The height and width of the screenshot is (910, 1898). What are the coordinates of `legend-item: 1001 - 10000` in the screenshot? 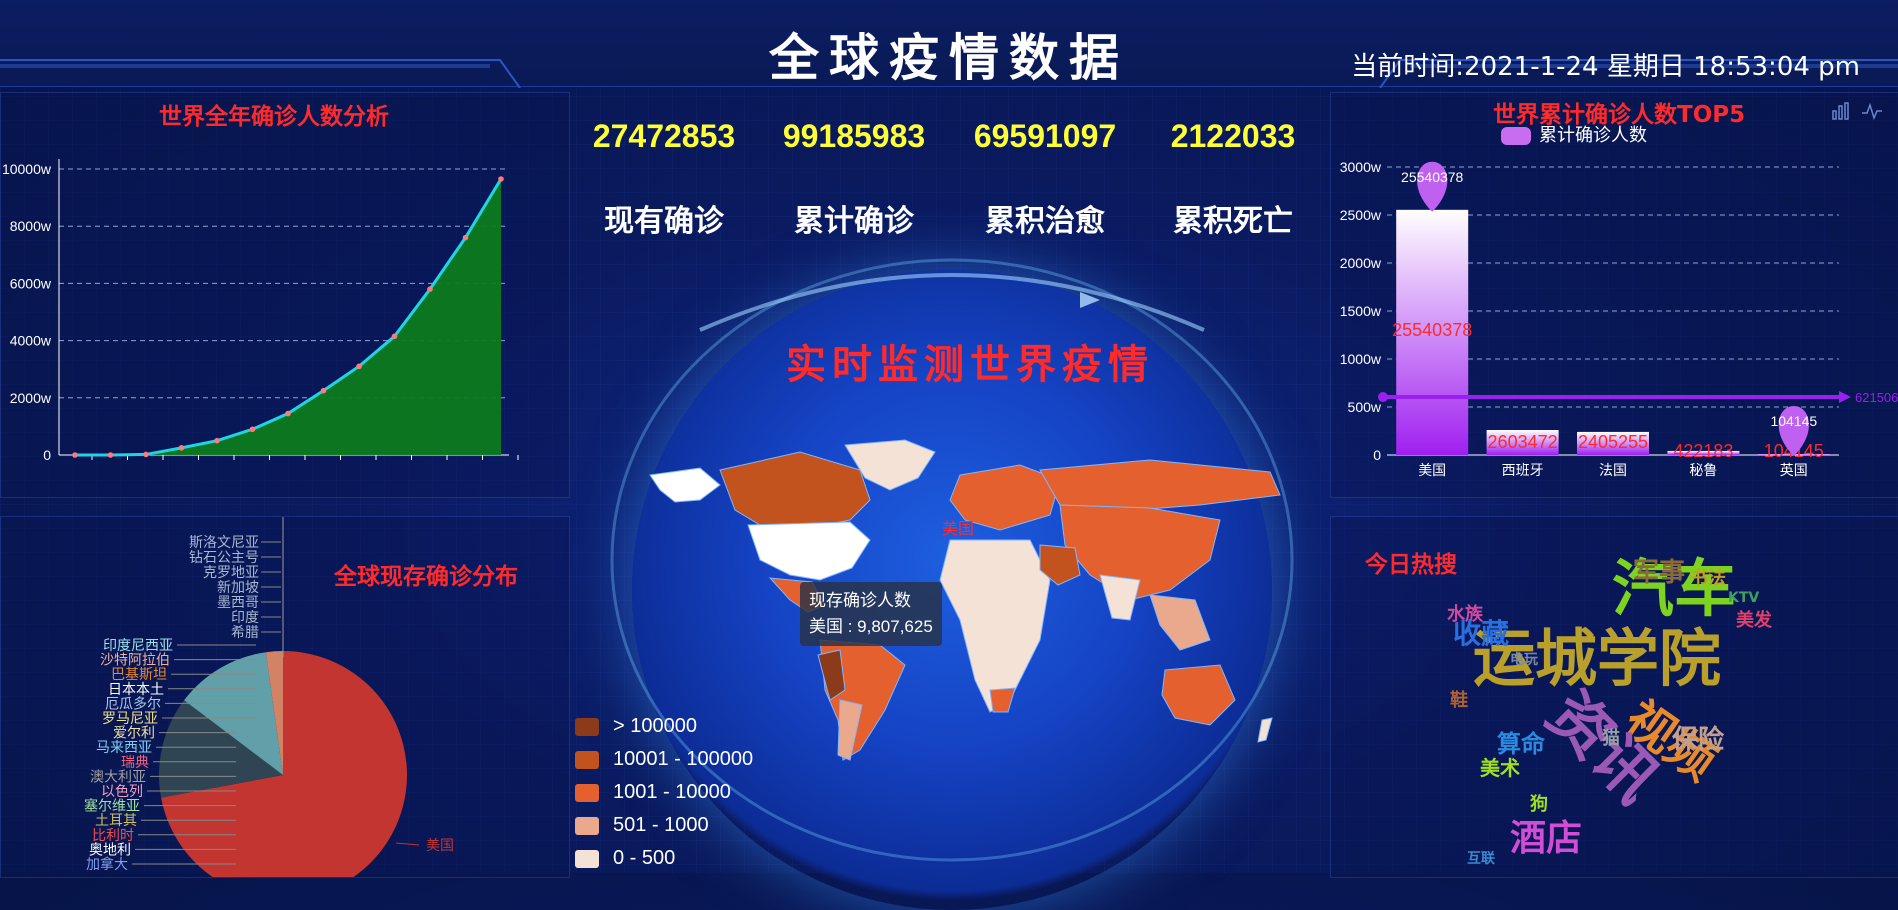 It's located at (664, 792).